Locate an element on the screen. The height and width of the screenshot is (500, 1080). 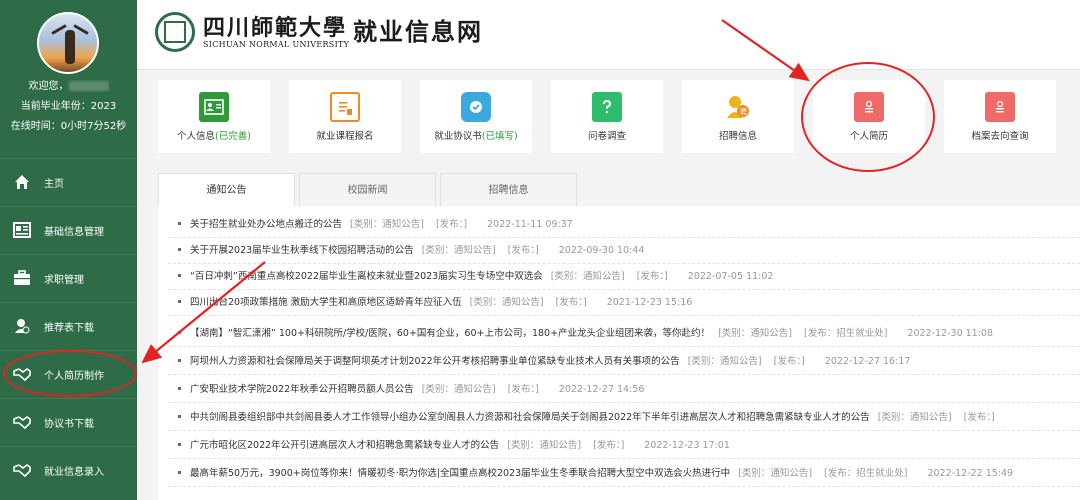
card-recruitment-info: 聘 招聘信息 is located at coordinates (738, 116).